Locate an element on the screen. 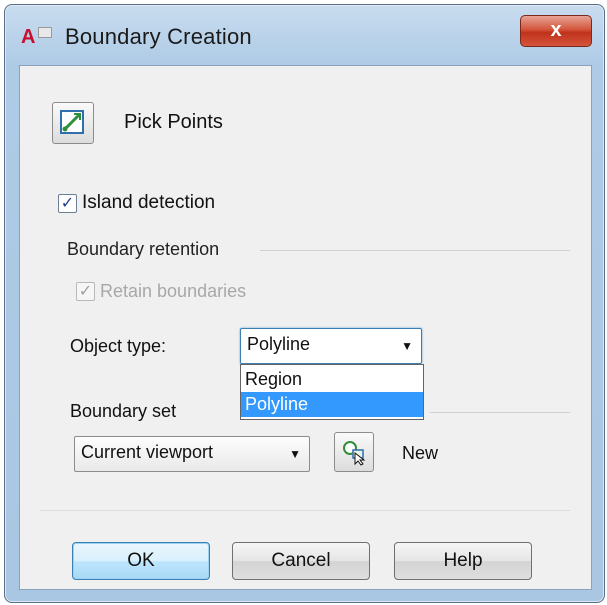 This screenshot has height=605, width=607. object-type-label: Object type: is located at coordinates (118, 346).